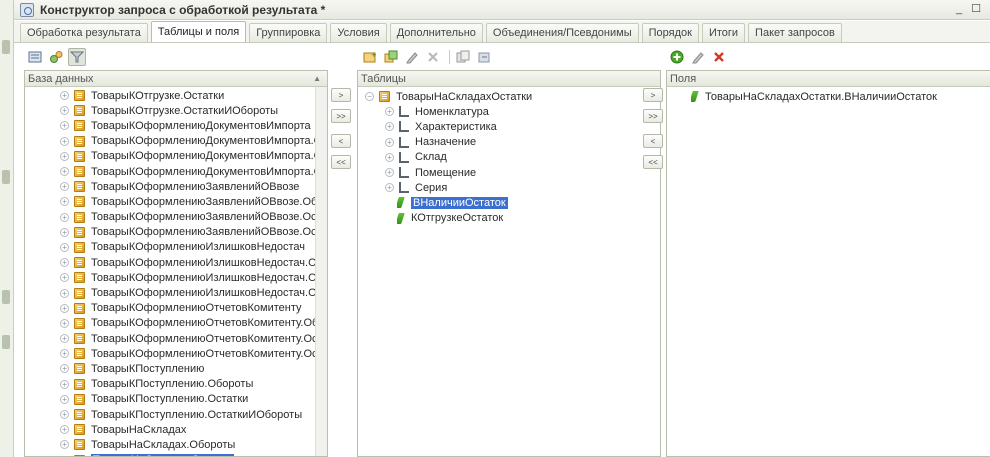 The height and width of the screenshot is (457, 990). I want to click on database-tree-item: + ТоварыКОформлениюДокументовИмпорта, so click(193, 125).